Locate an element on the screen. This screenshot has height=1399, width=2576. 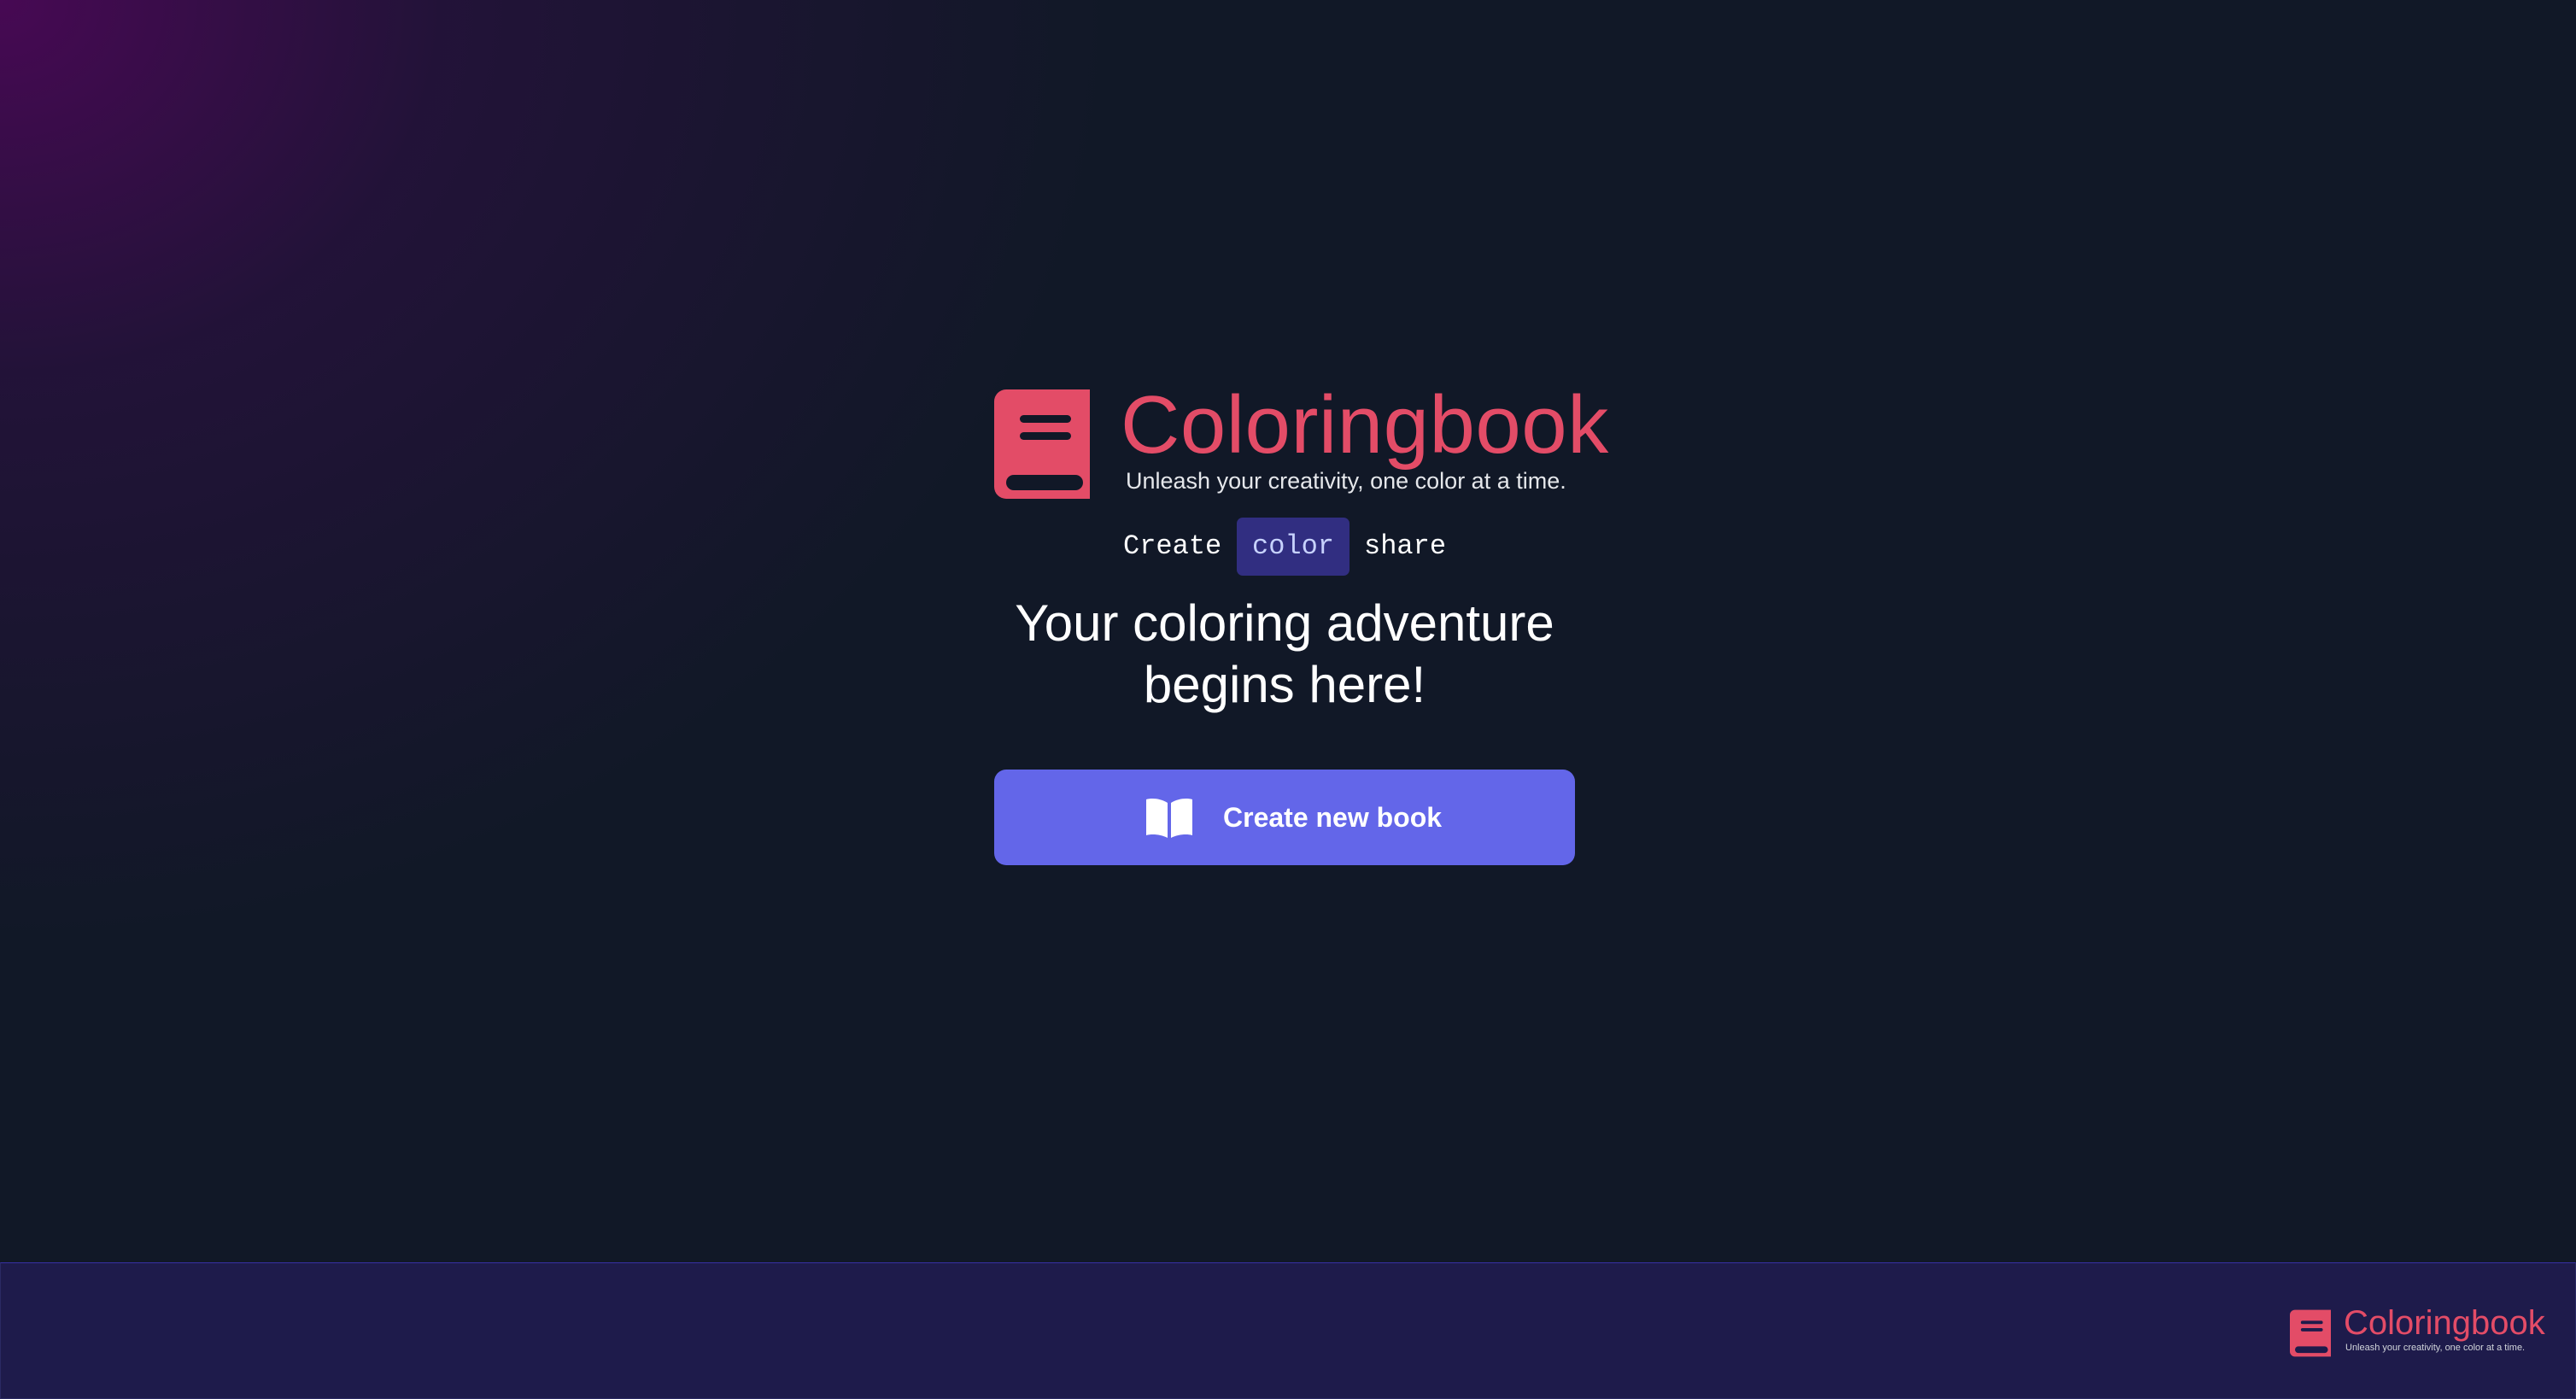
book-icon is located at coordinates (1042, 444).